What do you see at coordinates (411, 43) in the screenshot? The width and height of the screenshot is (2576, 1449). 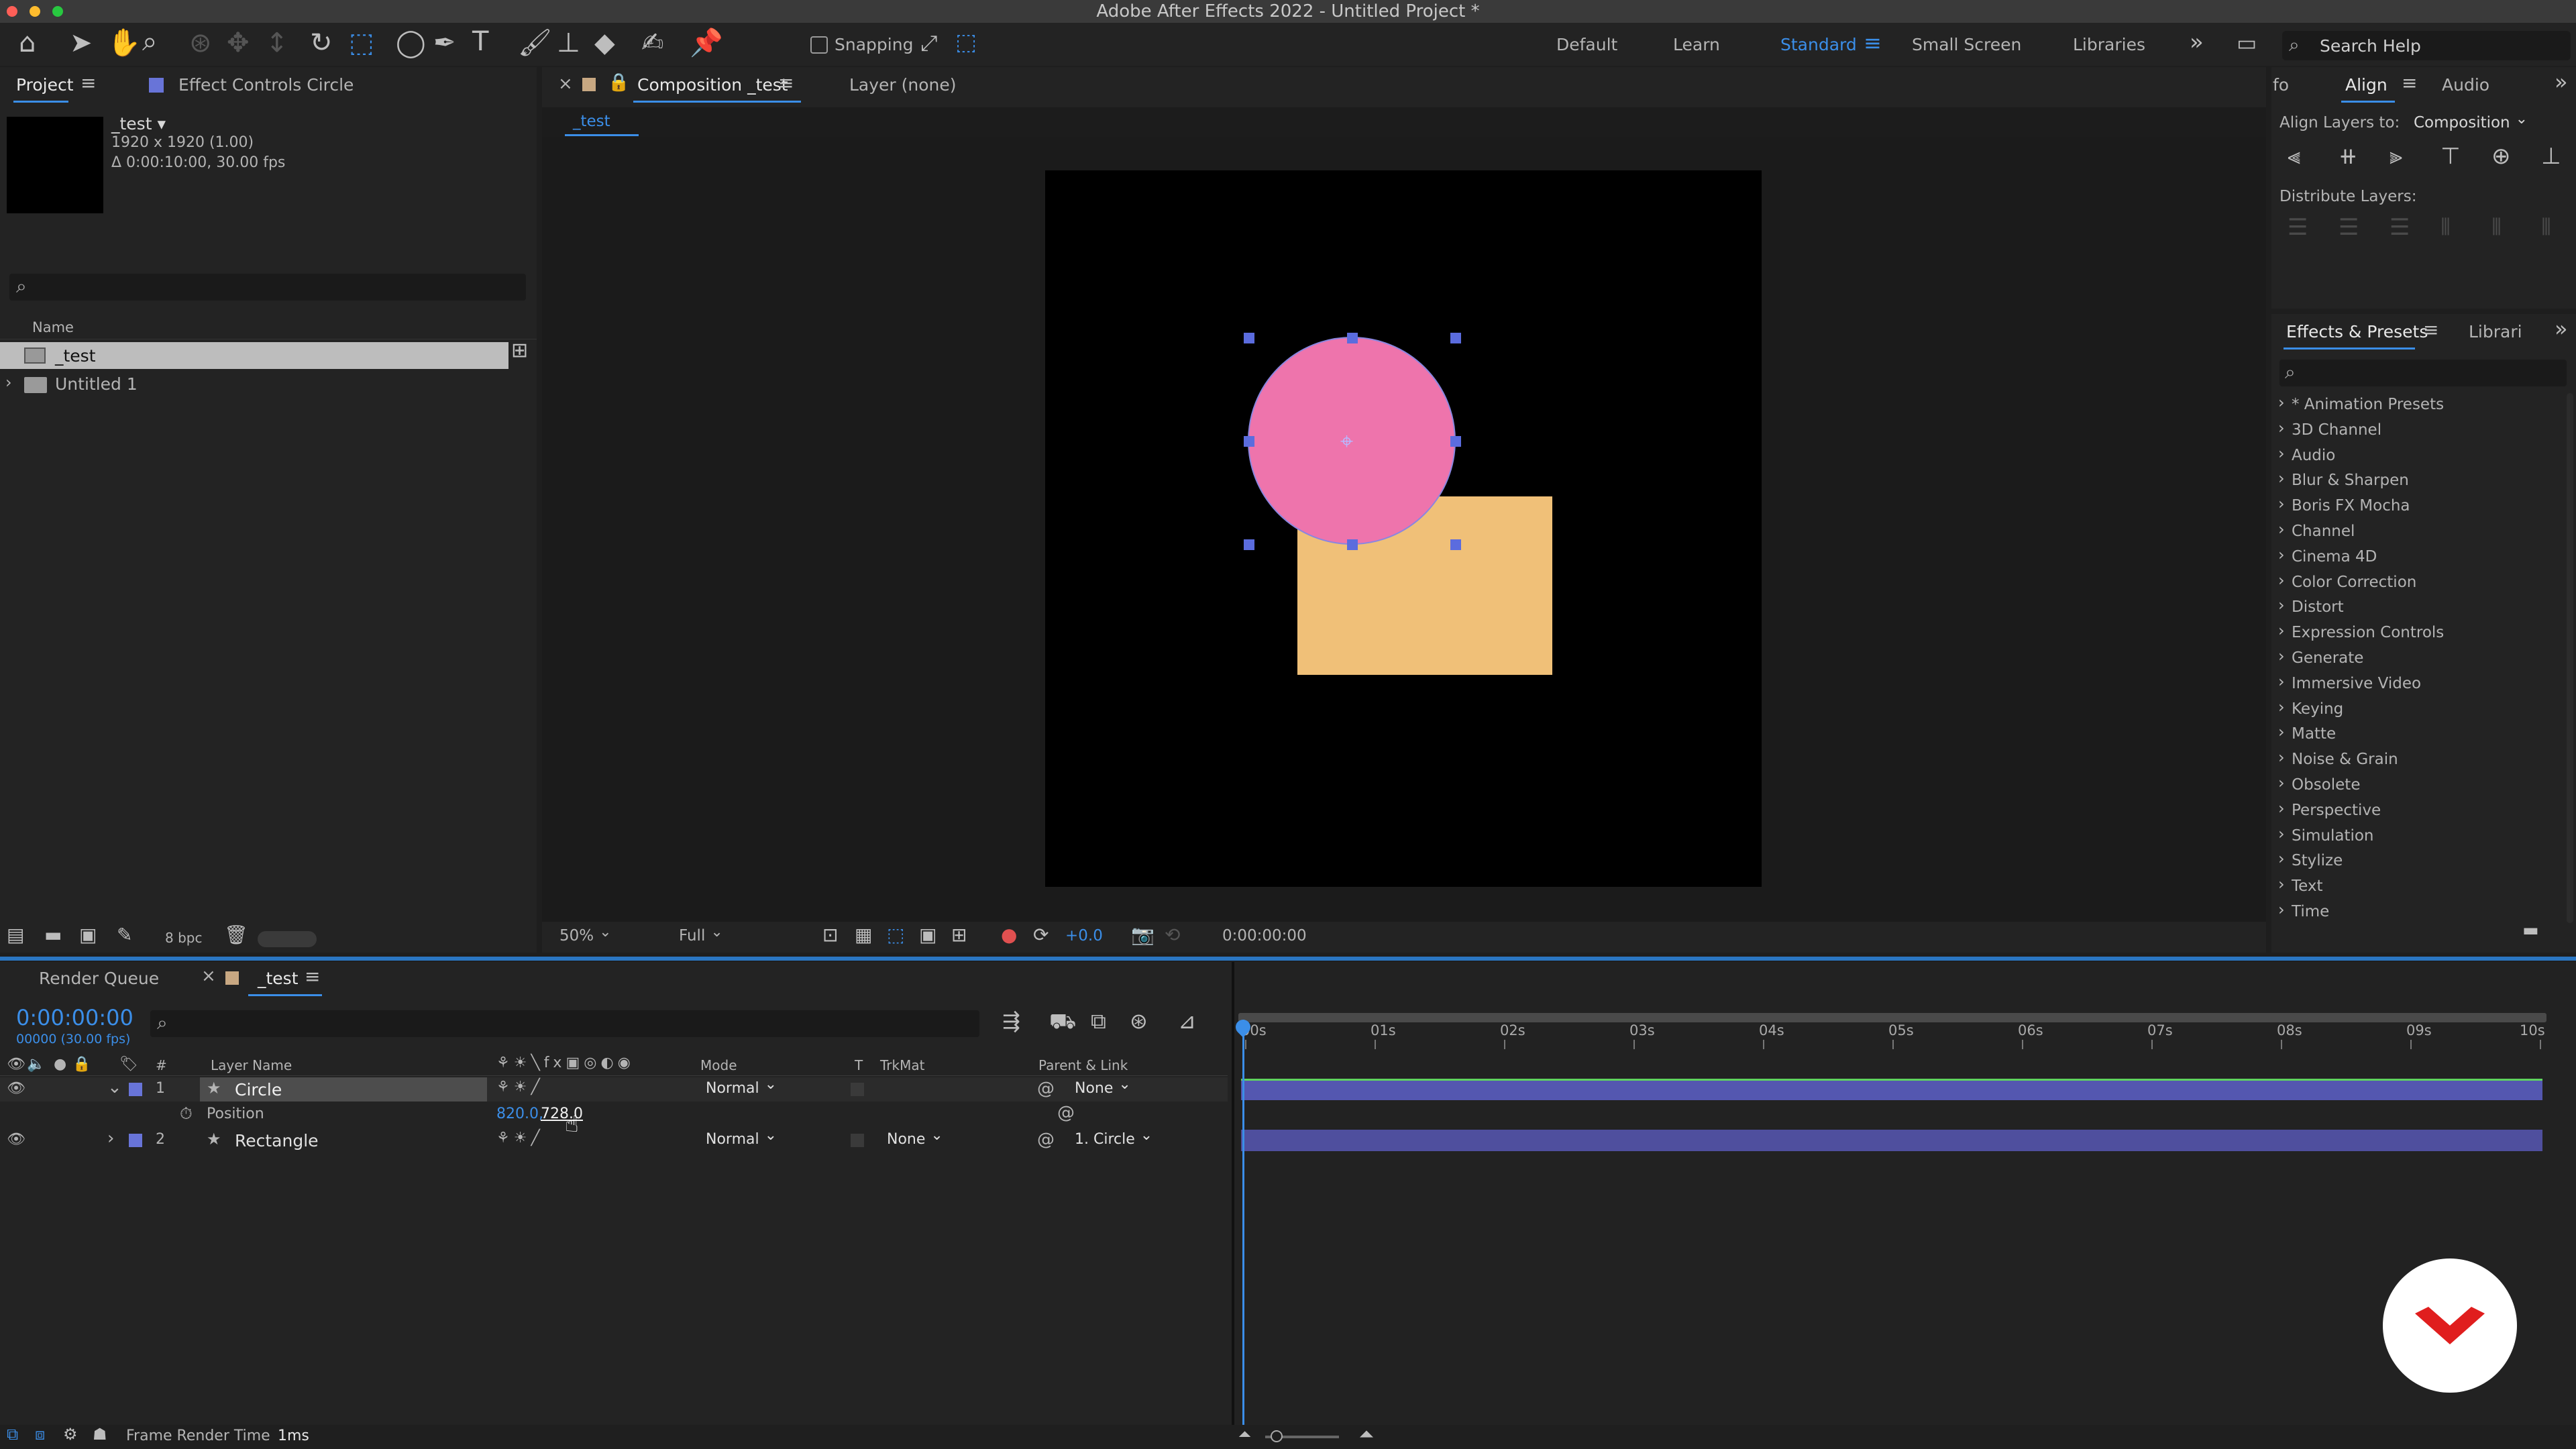 I see `ellipse-tool-icon: ◯` at bounding box center [411, 43].